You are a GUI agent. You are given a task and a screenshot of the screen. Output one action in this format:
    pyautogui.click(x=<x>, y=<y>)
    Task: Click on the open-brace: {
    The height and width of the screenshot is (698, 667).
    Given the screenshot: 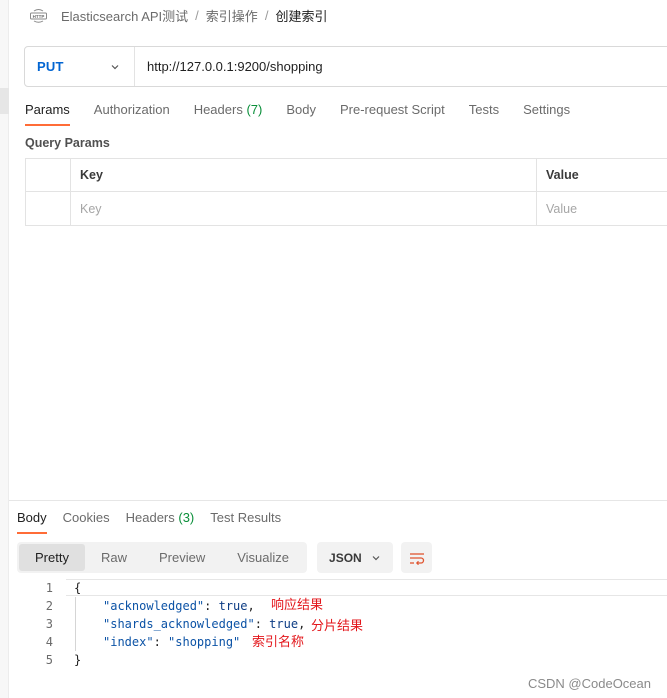 What is the action you would take?
    pyautogui.click(x=78, y=588)
    